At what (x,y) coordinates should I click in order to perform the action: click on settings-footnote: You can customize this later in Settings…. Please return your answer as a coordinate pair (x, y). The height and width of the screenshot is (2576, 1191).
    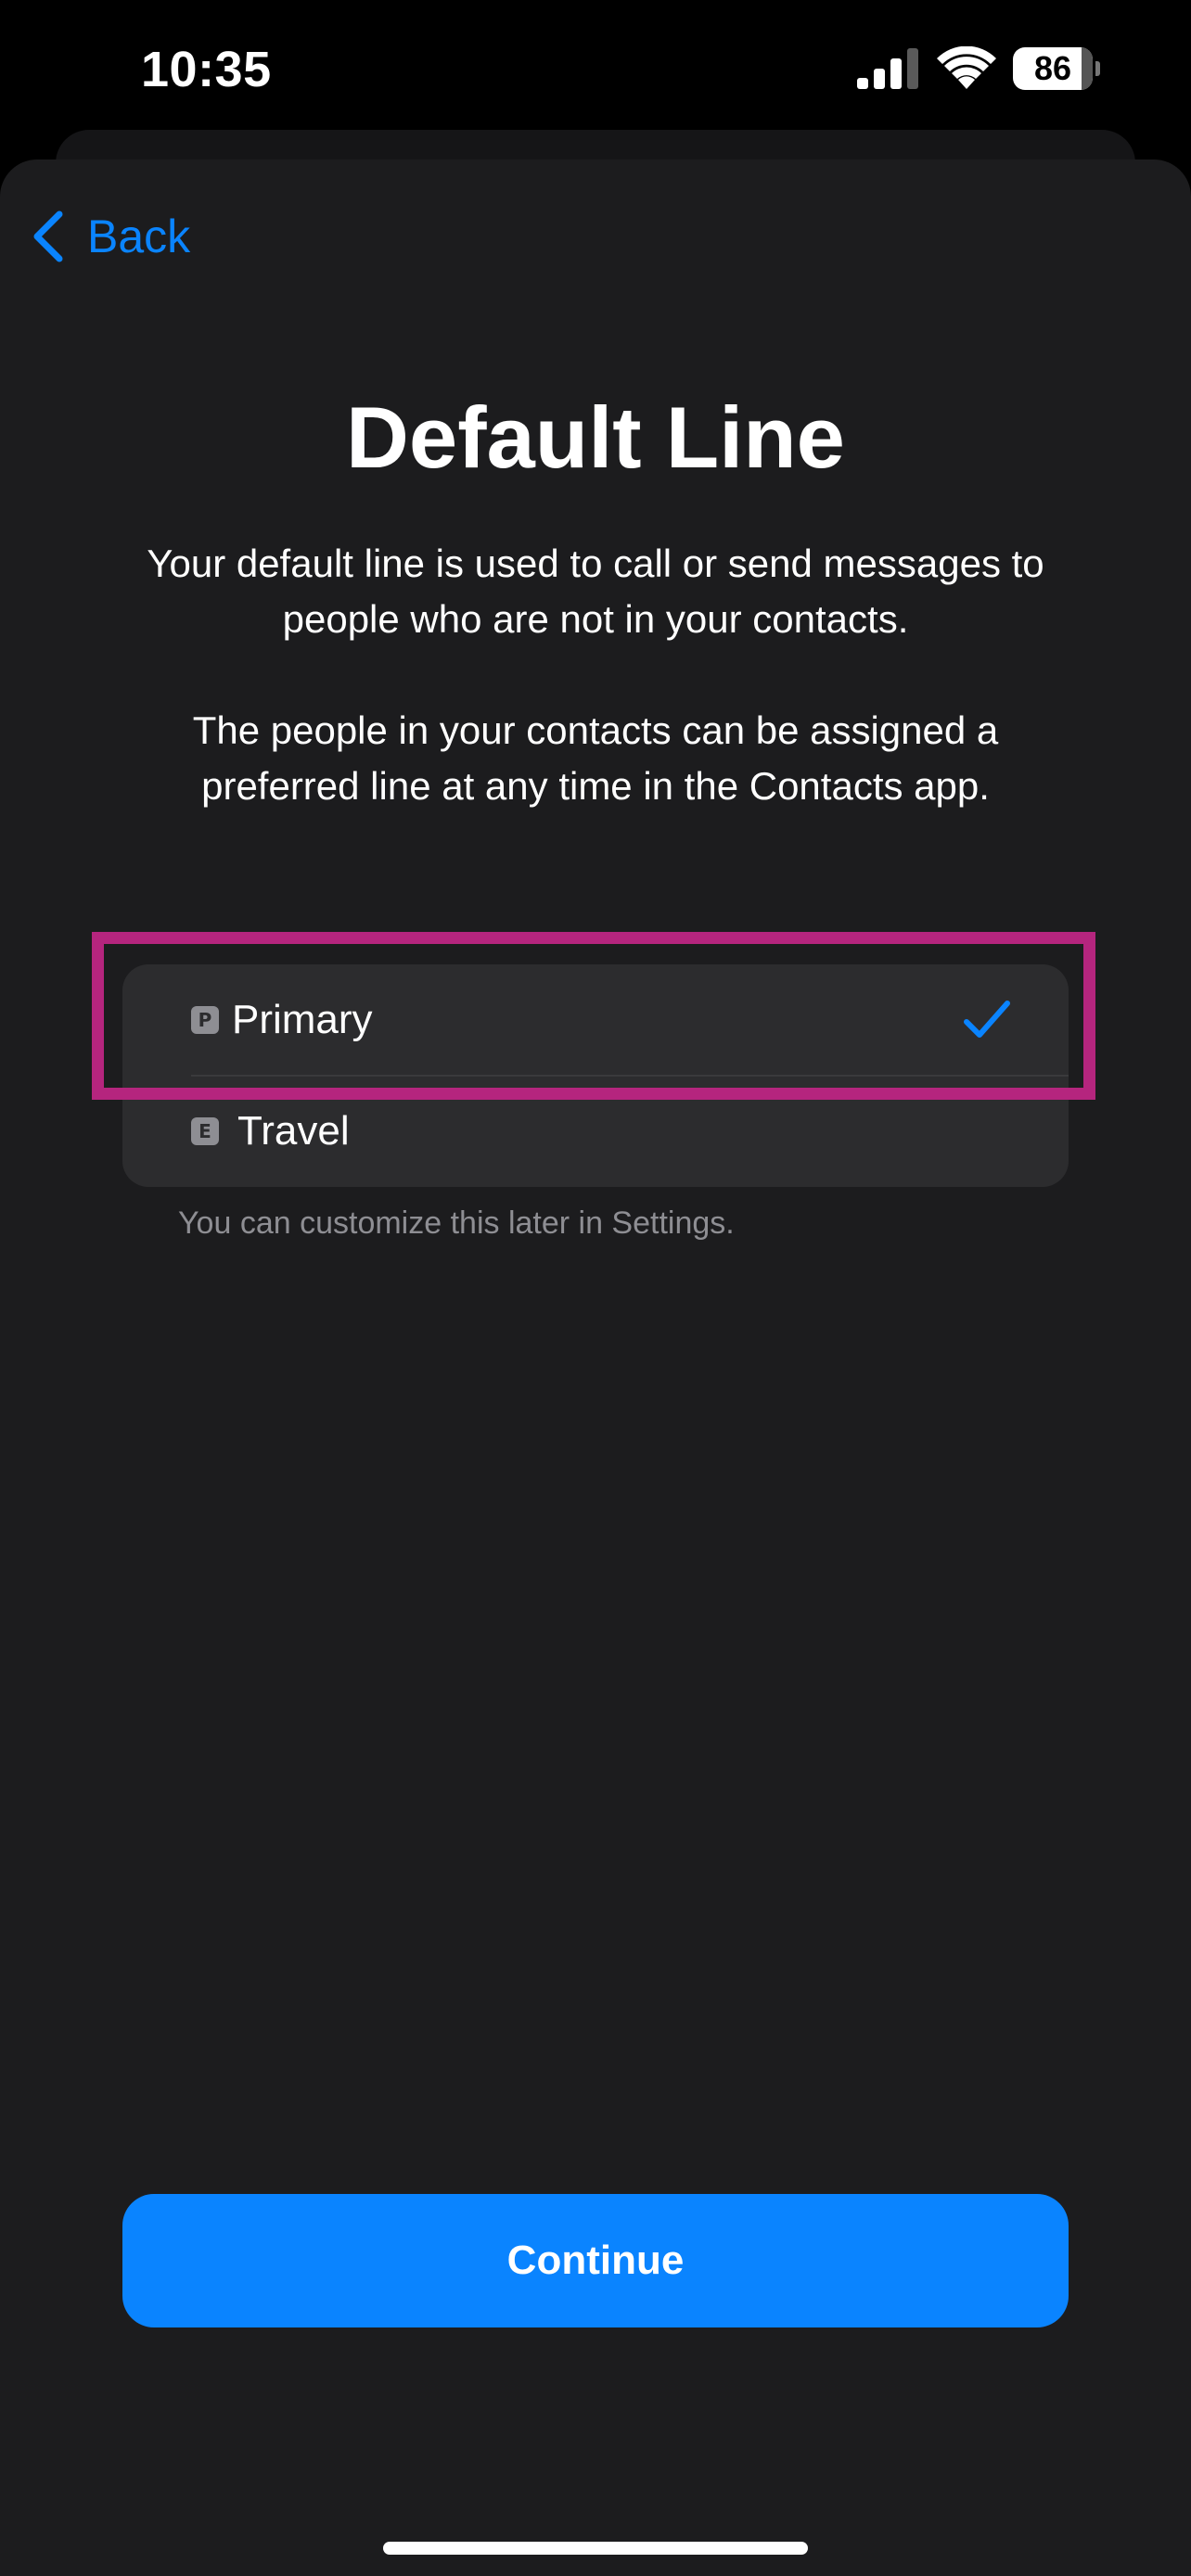
    Looking at the image, I should click on (456, 1223).